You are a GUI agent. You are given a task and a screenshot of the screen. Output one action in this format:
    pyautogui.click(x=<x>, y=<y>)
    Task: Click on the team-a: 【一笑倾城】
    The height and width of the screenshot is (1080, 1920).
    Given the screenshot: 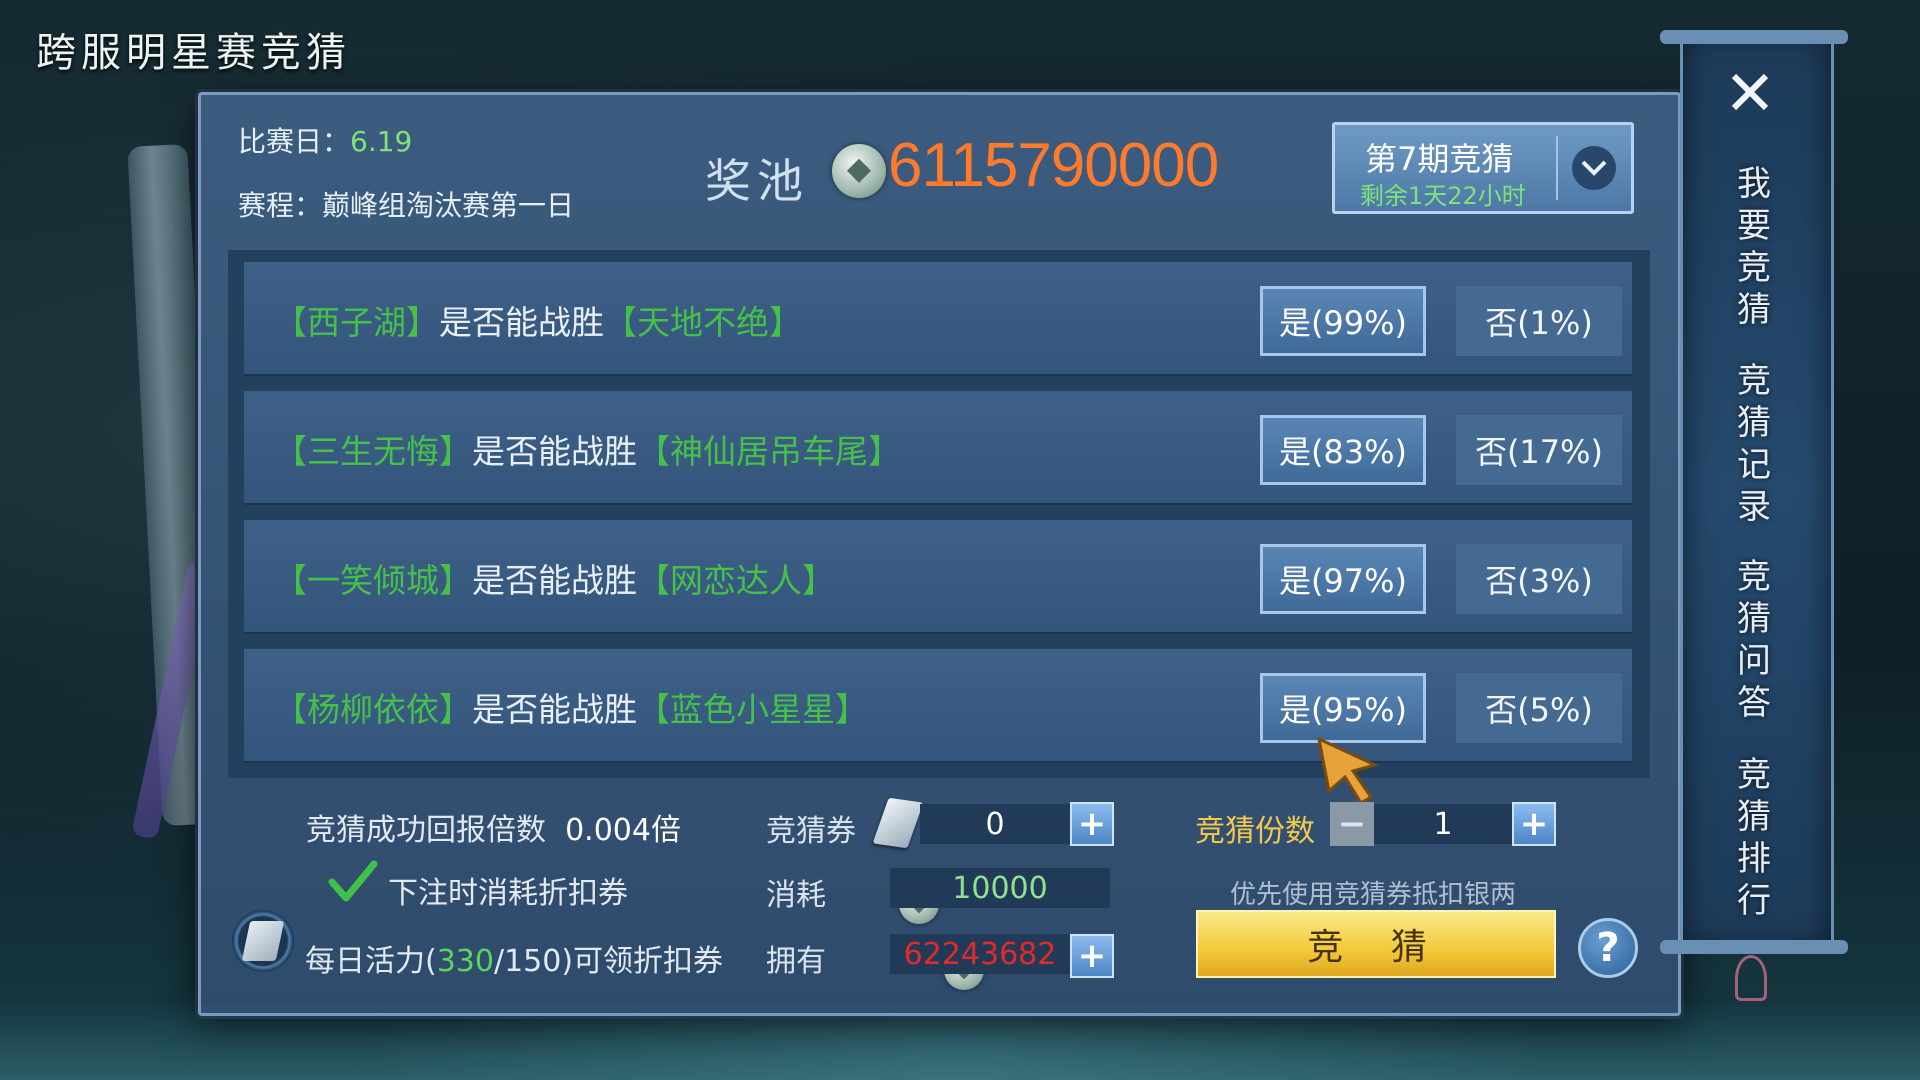 What is the action you would take?
    pyautogui.click(x=373, y=580)
    